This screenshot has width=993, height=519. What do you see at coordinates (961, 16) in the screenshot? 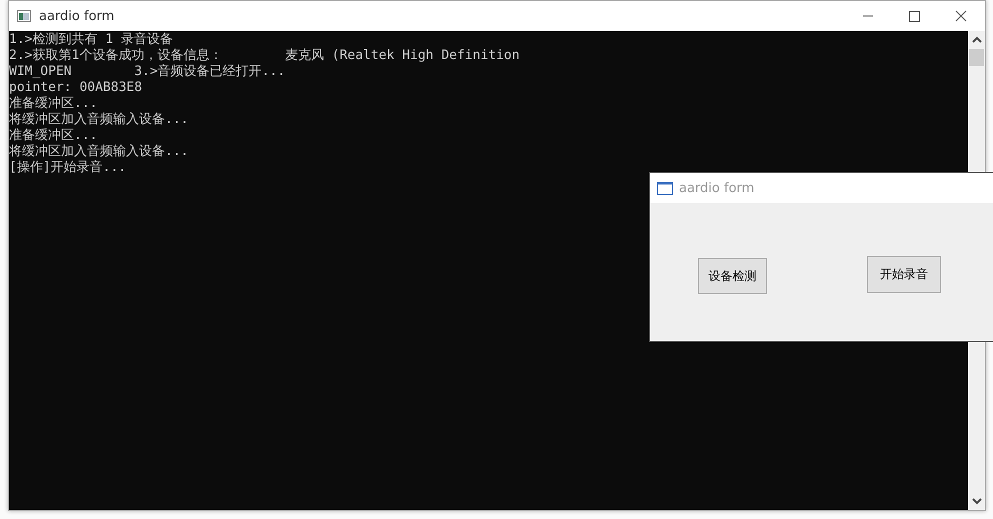
I see `close-icon` at bounding box center [961, 16].